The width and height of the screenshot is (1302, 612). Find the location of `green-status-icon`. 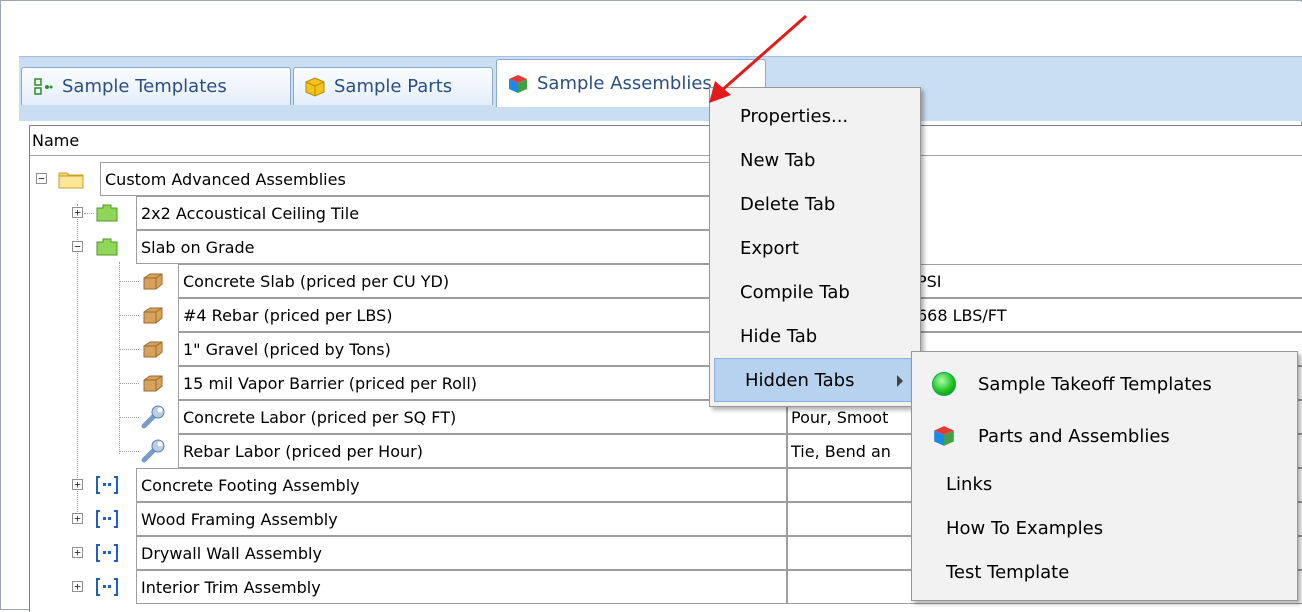

green-status-icon is located at coordinates (944, 384).